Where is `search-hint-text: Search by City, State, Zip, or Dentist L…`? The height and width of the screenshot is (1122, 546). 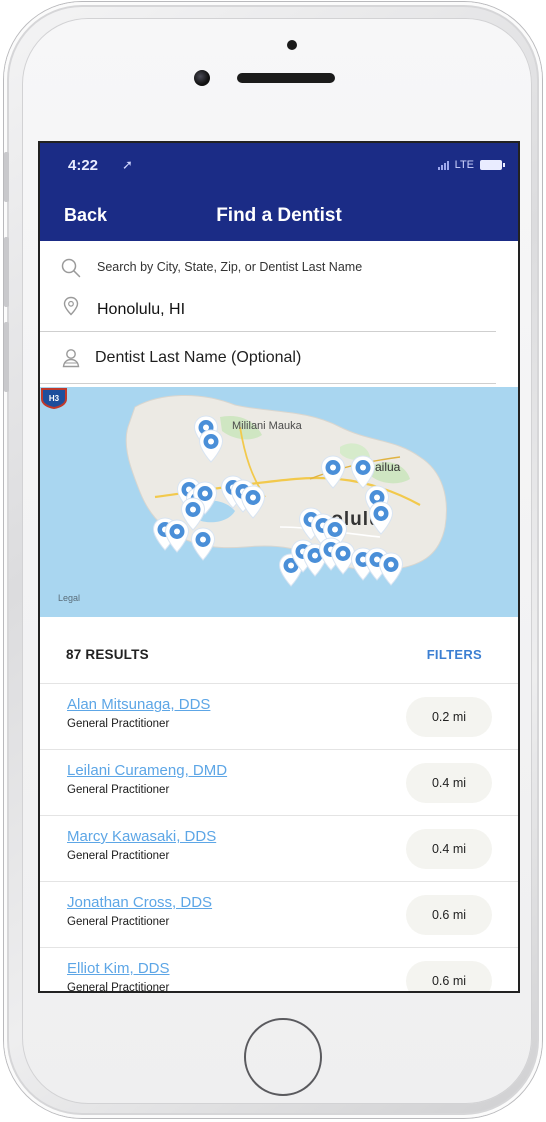
search-hint-text: Search by City, State, Zip, or Dentist L… is located at coordinates (230, 267).